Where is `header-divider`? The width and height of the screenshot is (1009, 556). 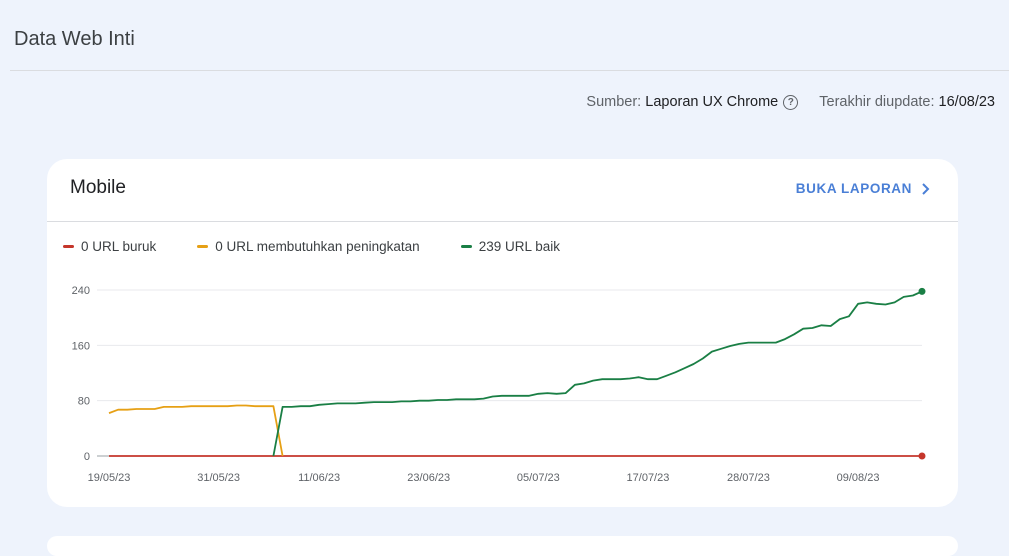 header-divider is located at coordinates (509, 70).